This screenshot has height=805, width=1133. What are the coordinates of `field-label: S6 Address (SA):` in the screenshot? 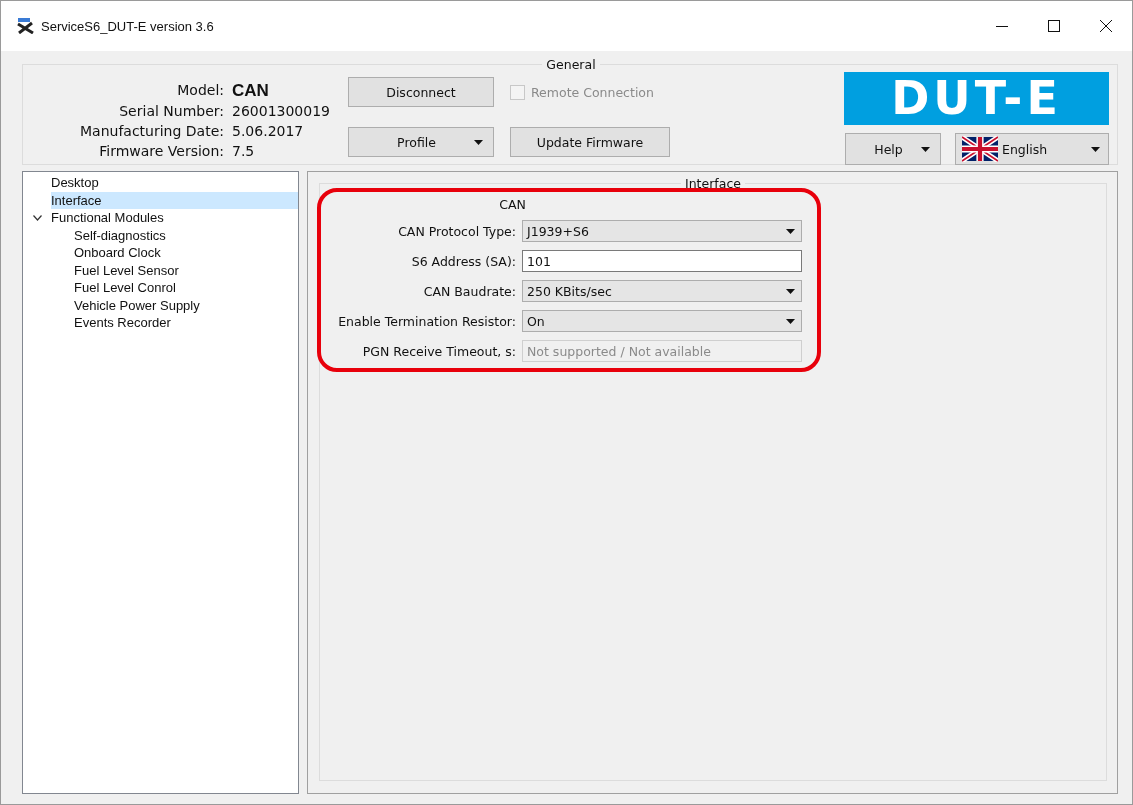 It's located at (463, 261).